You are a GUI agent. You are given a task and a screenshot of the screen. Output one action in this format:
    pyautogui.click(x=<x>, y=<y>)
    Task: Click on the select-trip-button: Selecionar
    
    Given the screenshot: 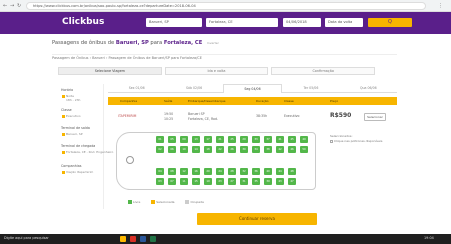 What is the action you would take?
    pyautogui.click(x=375, y=117)
    